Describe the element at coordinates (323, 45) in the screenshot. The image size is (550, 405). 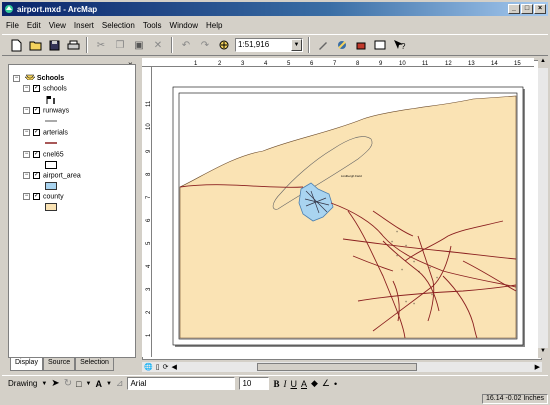
I see `editor-toolbar-icon` at that location.